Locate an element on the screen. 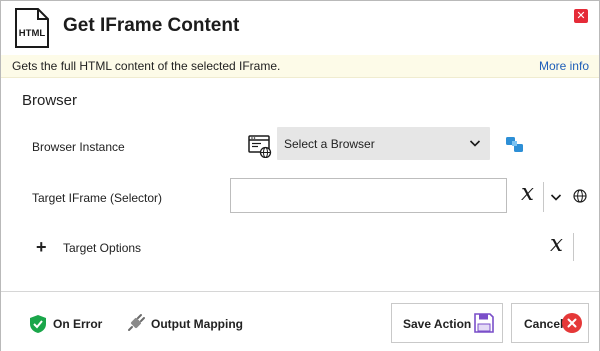 This screenshot has width=600, height=351. html-document-icon: HTML is located at coordinates (32, 28).